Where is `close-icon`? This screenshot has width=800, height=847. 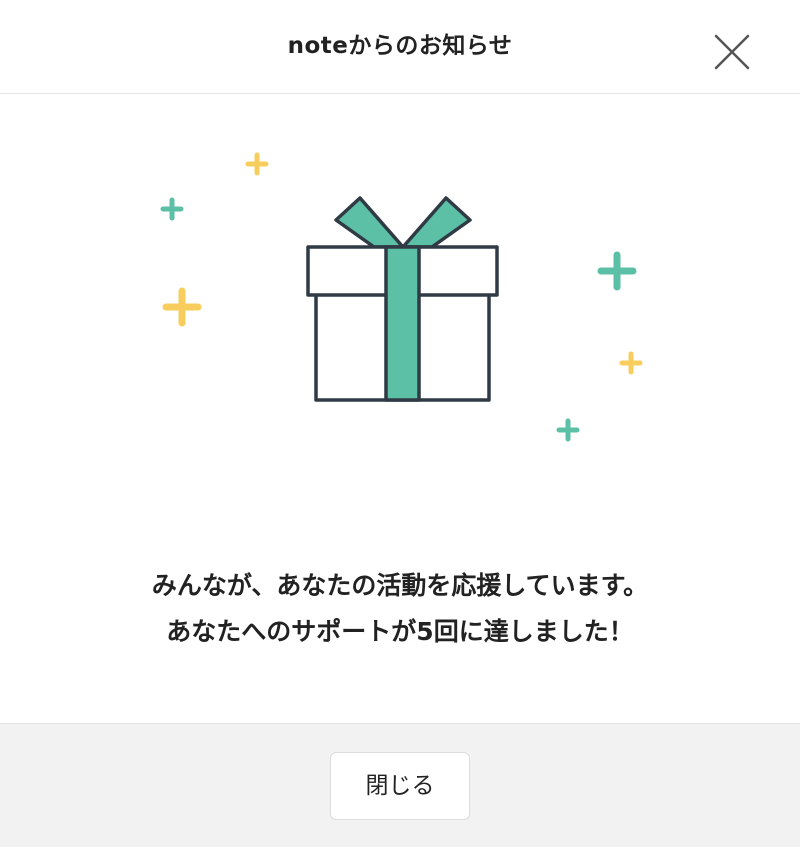
close-icon is located at coordinates (732, 52).